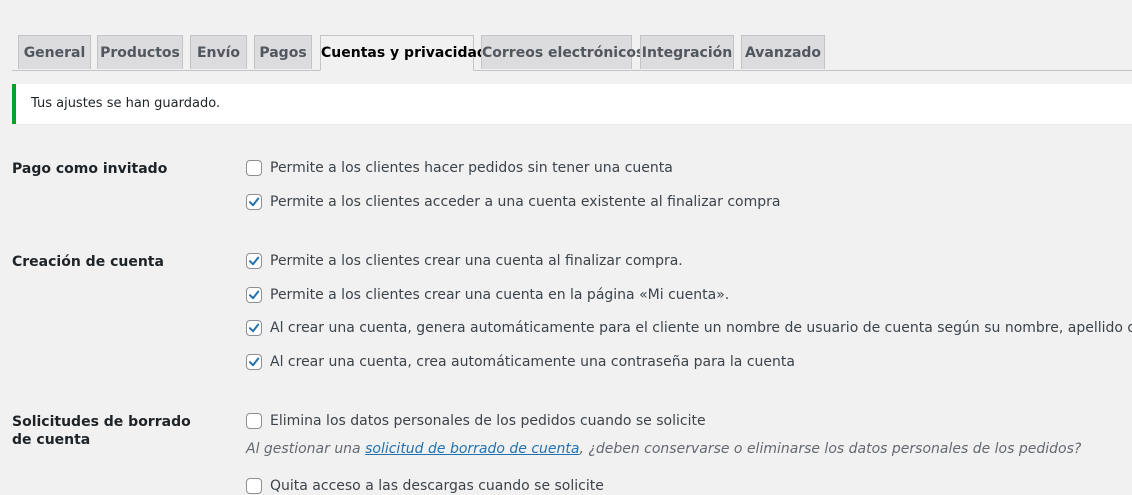 The image size is (1132, 495). Describe the element at coordinates (254, 168) in the screenshot. I see `guest-order-without-account-checkbox` at that location.